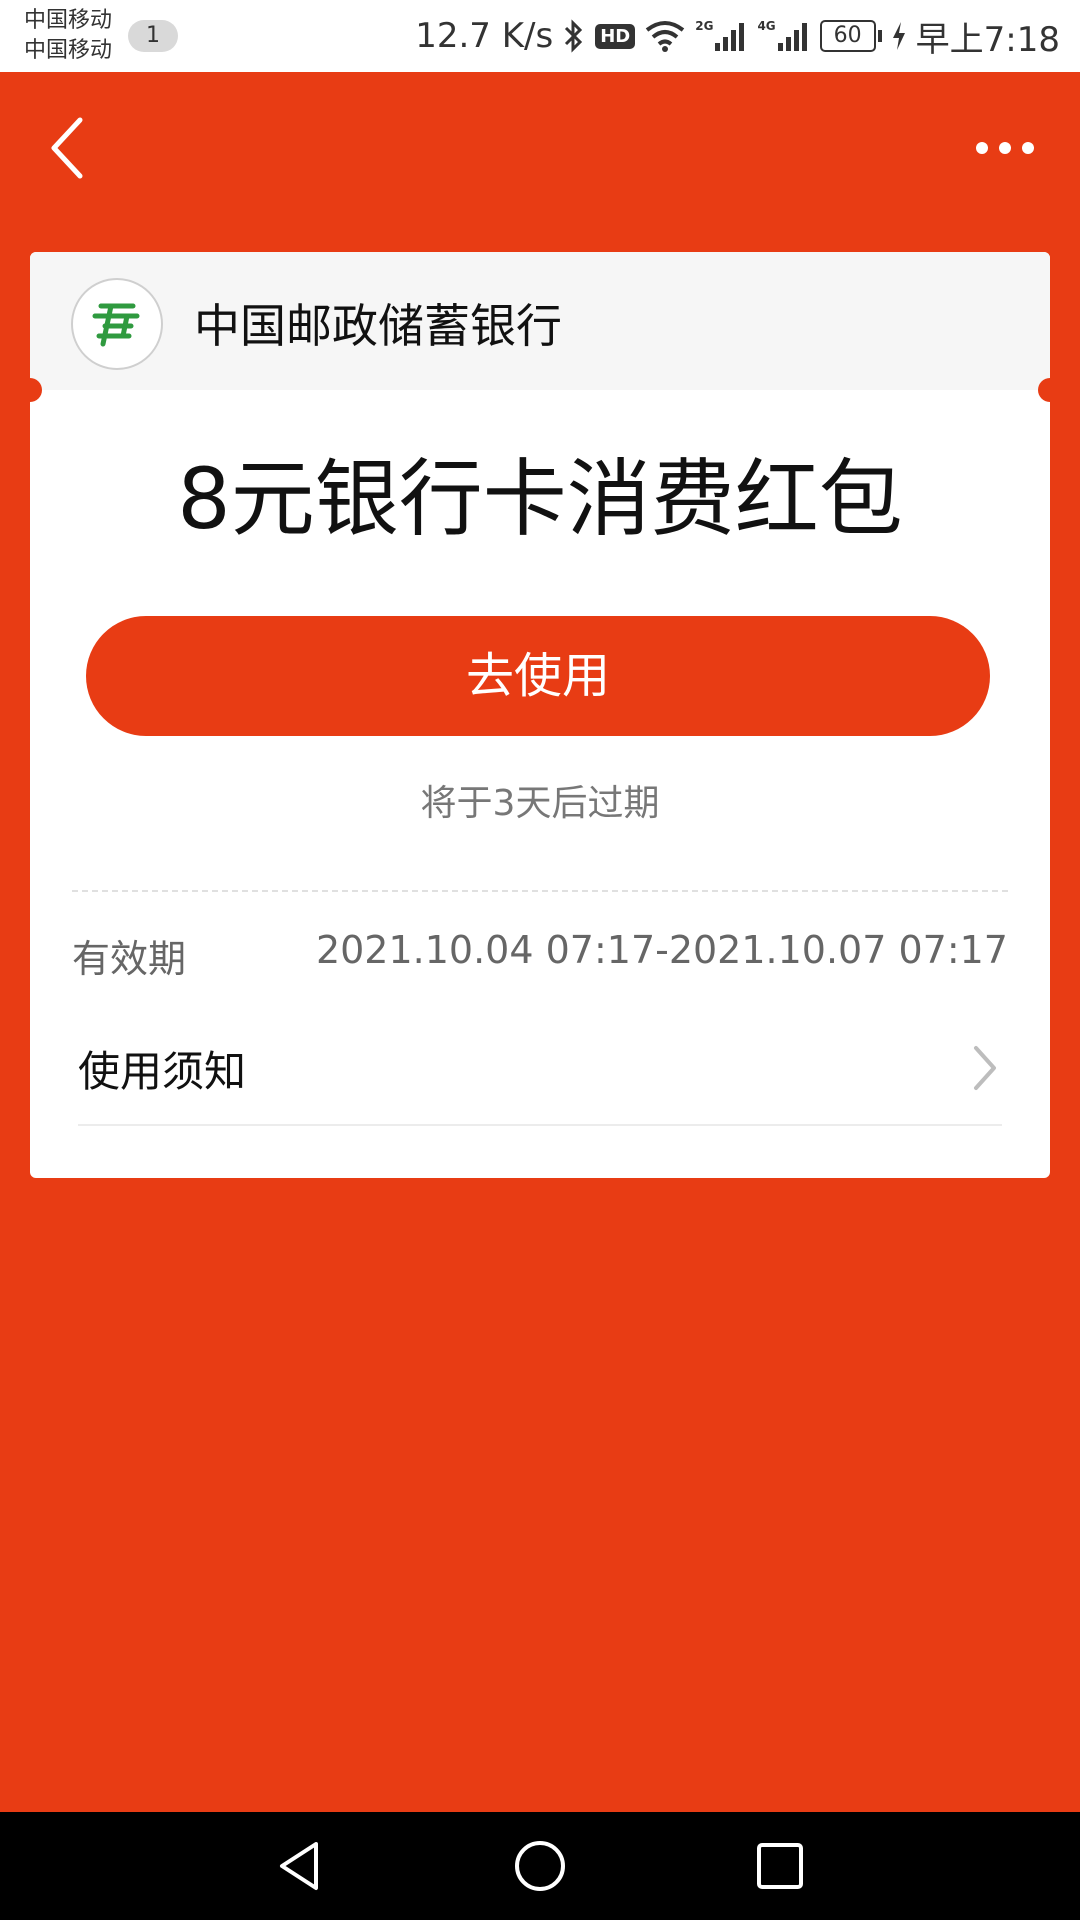 Image resolution: width=1080 pixels, height=1920 pixels. What do you see at coordinates (850, 36) in the screenshot?
I see `battery-icon: 60` at bounding box center [850, 36].